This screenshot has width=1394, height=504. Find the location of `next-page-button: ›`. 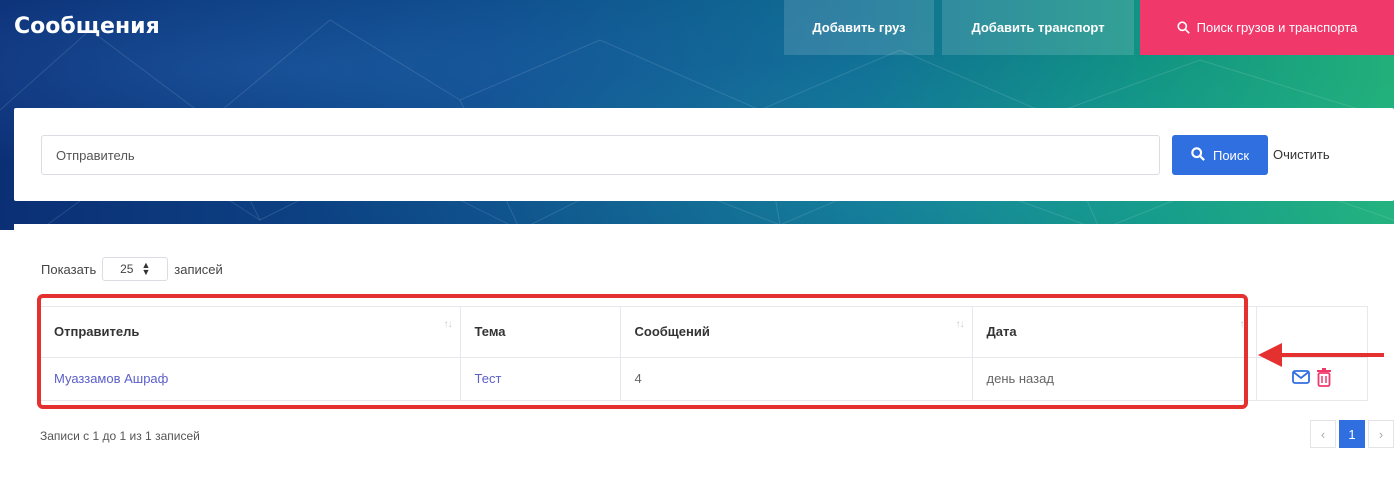

next-page-button: › is located at coordinates (1381, 434).